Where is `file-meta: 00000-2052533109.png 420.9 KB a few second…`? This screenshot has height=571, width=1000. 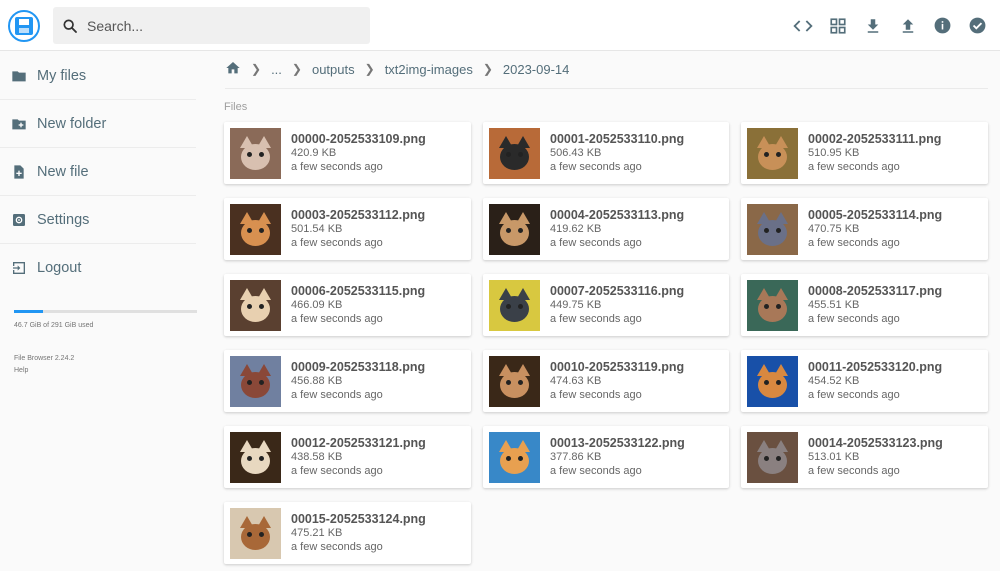
file-meta: 00000-2052533109.png 420.9 KB a few second… is located at coordinates (358, 153).